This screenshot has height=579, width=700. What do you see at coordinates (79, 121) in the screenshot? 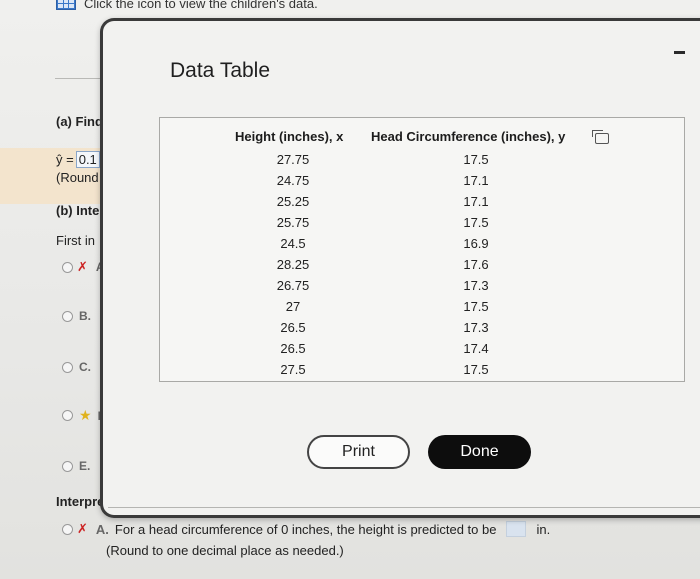
I see `part-a-label: (a) Find` at bounding box center [79, 121].